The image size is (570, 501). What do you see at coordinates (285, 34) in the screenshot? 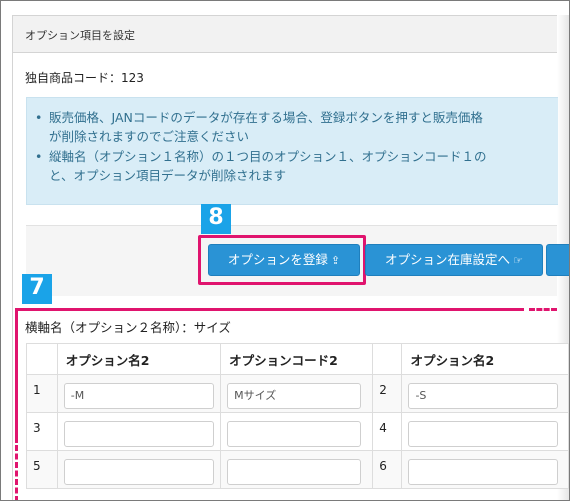
I see `panel-header: オプション項目を設定` at bounding box center [285, 34].